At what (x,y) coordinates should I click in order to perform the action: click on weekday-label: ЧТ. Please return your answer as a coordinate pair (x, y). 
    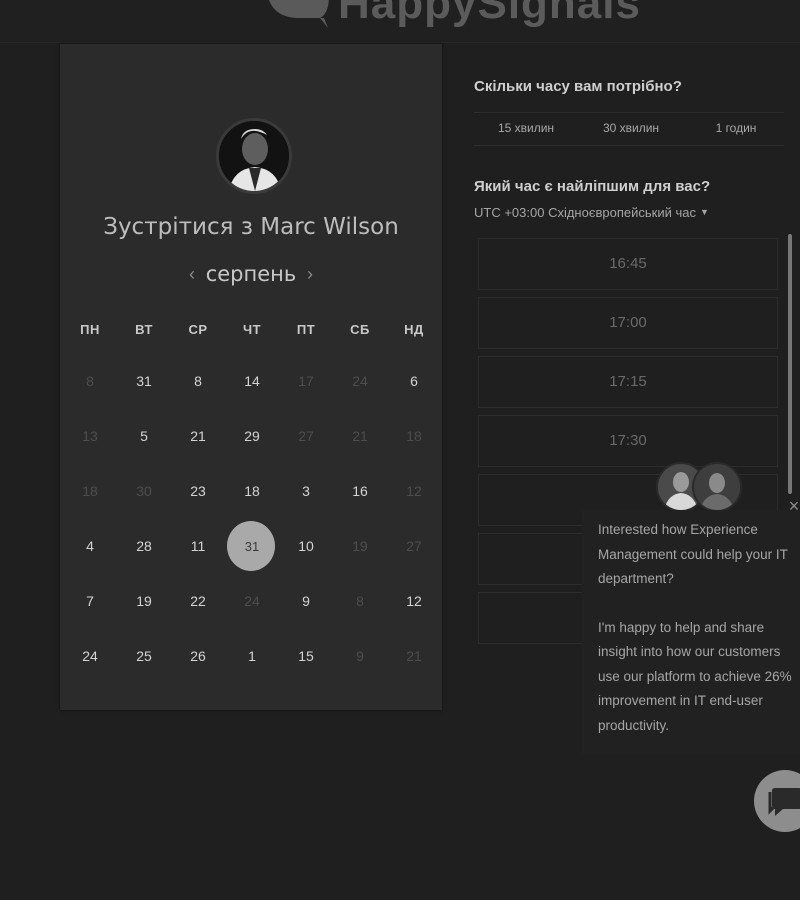
    Looking at the image, I should click on (252, 329).